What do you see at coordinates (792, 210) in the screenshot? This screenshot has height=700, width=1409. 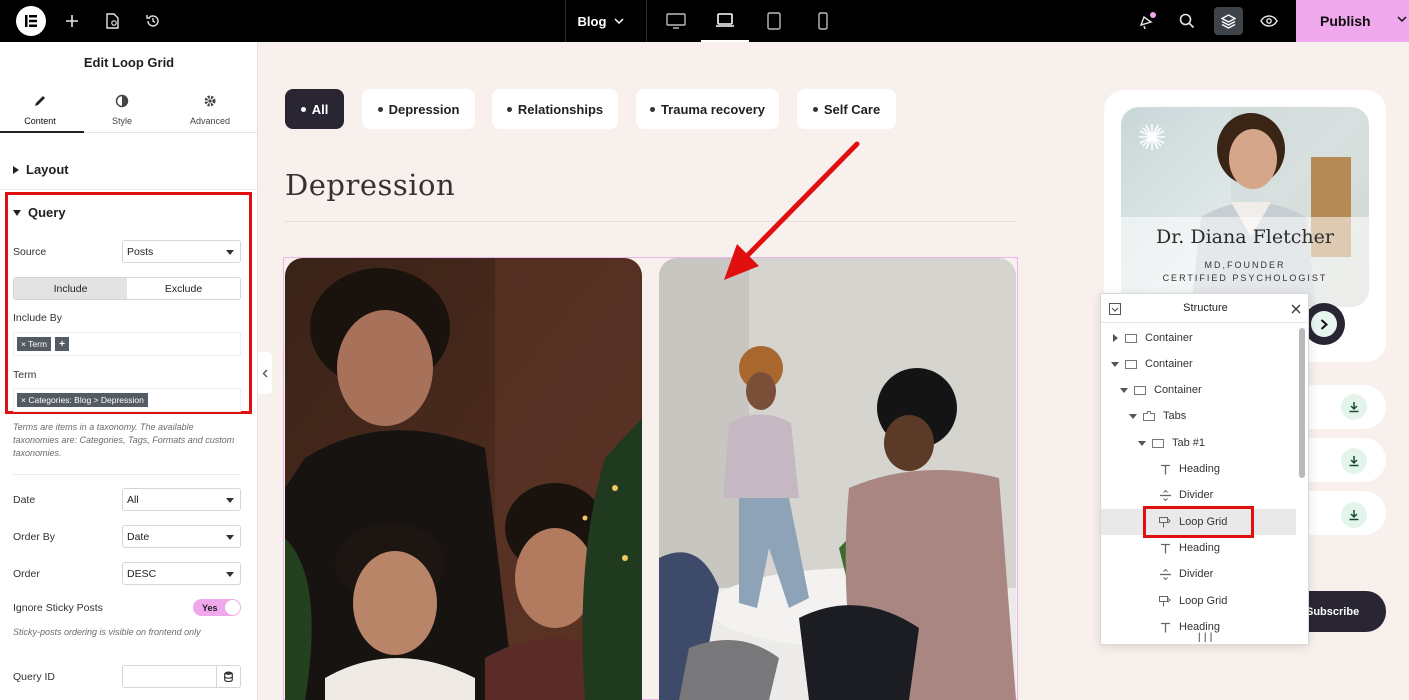 I see `annotation-arrow-icon` at bounding box center [792, 210].